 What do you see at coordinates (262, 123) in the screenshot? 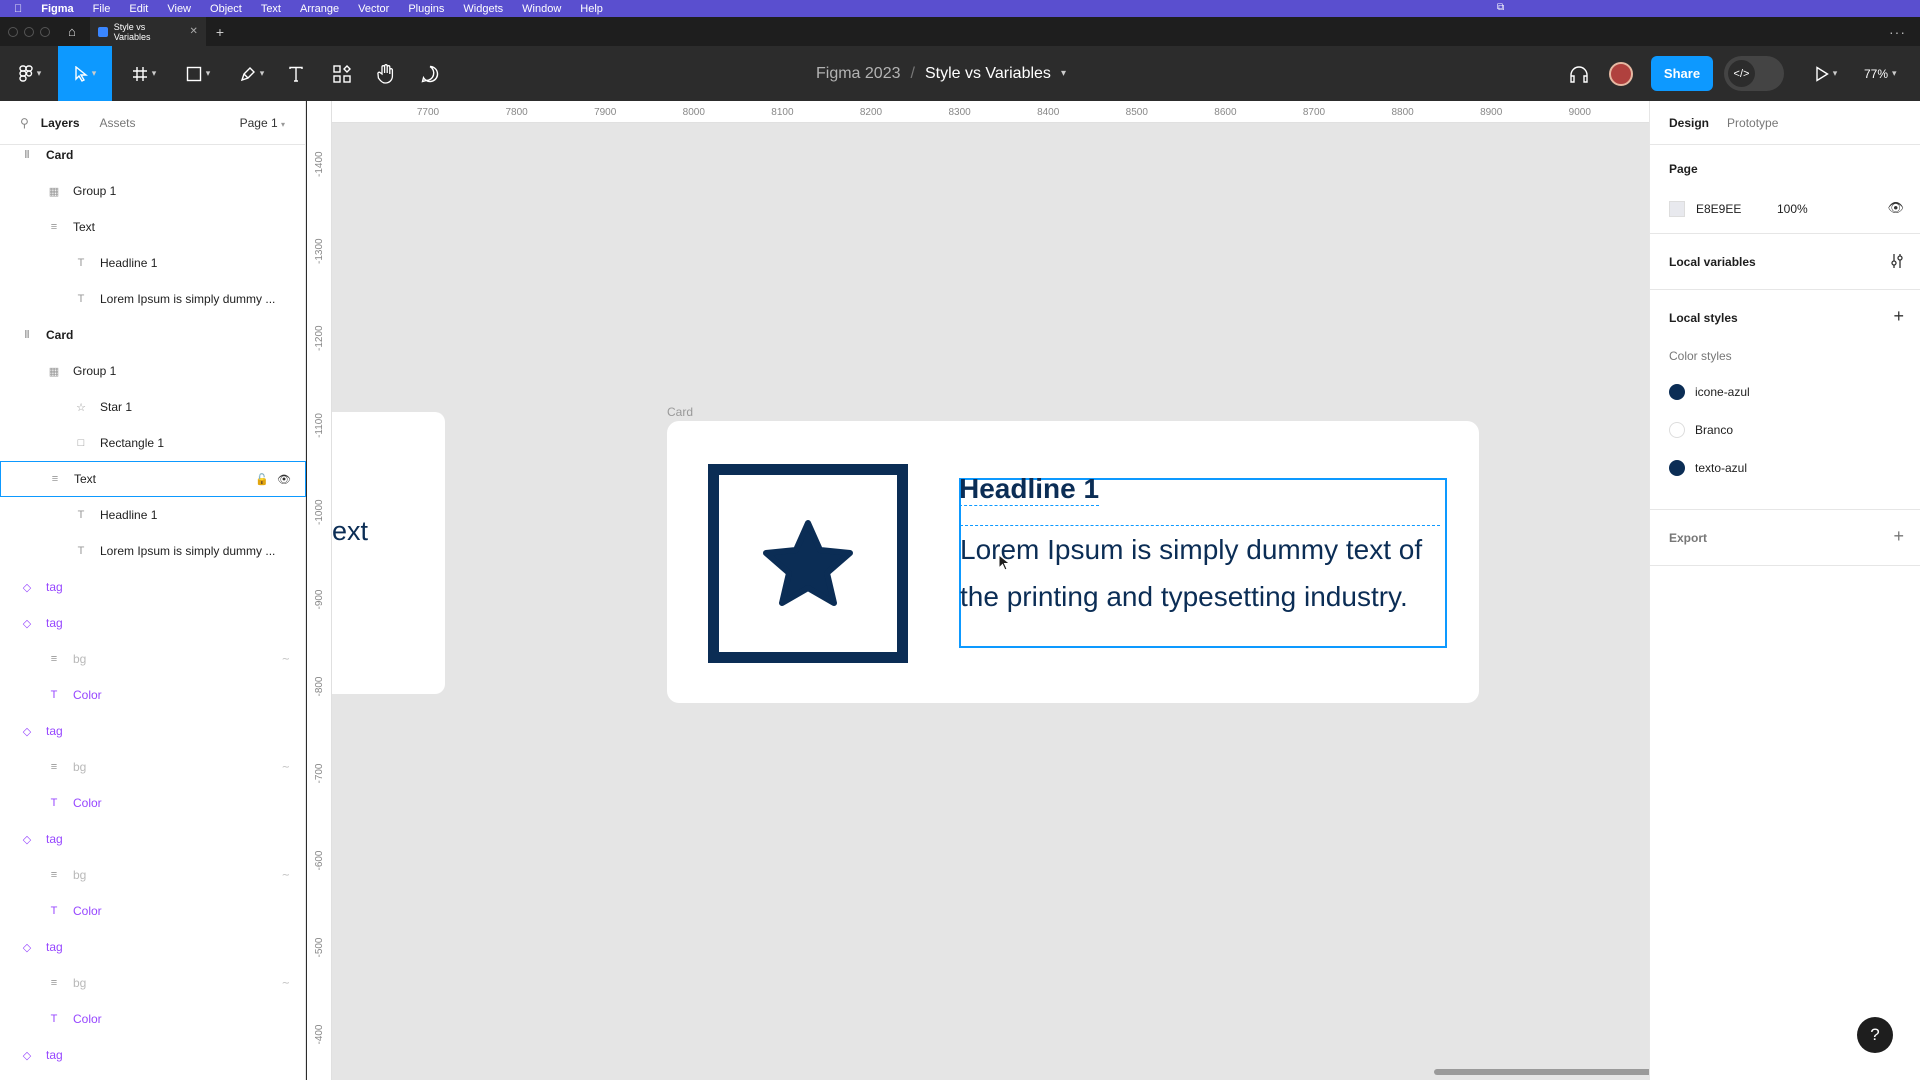
I see `page-selector: Page 1 ▾` at bounding box center [262, 123].